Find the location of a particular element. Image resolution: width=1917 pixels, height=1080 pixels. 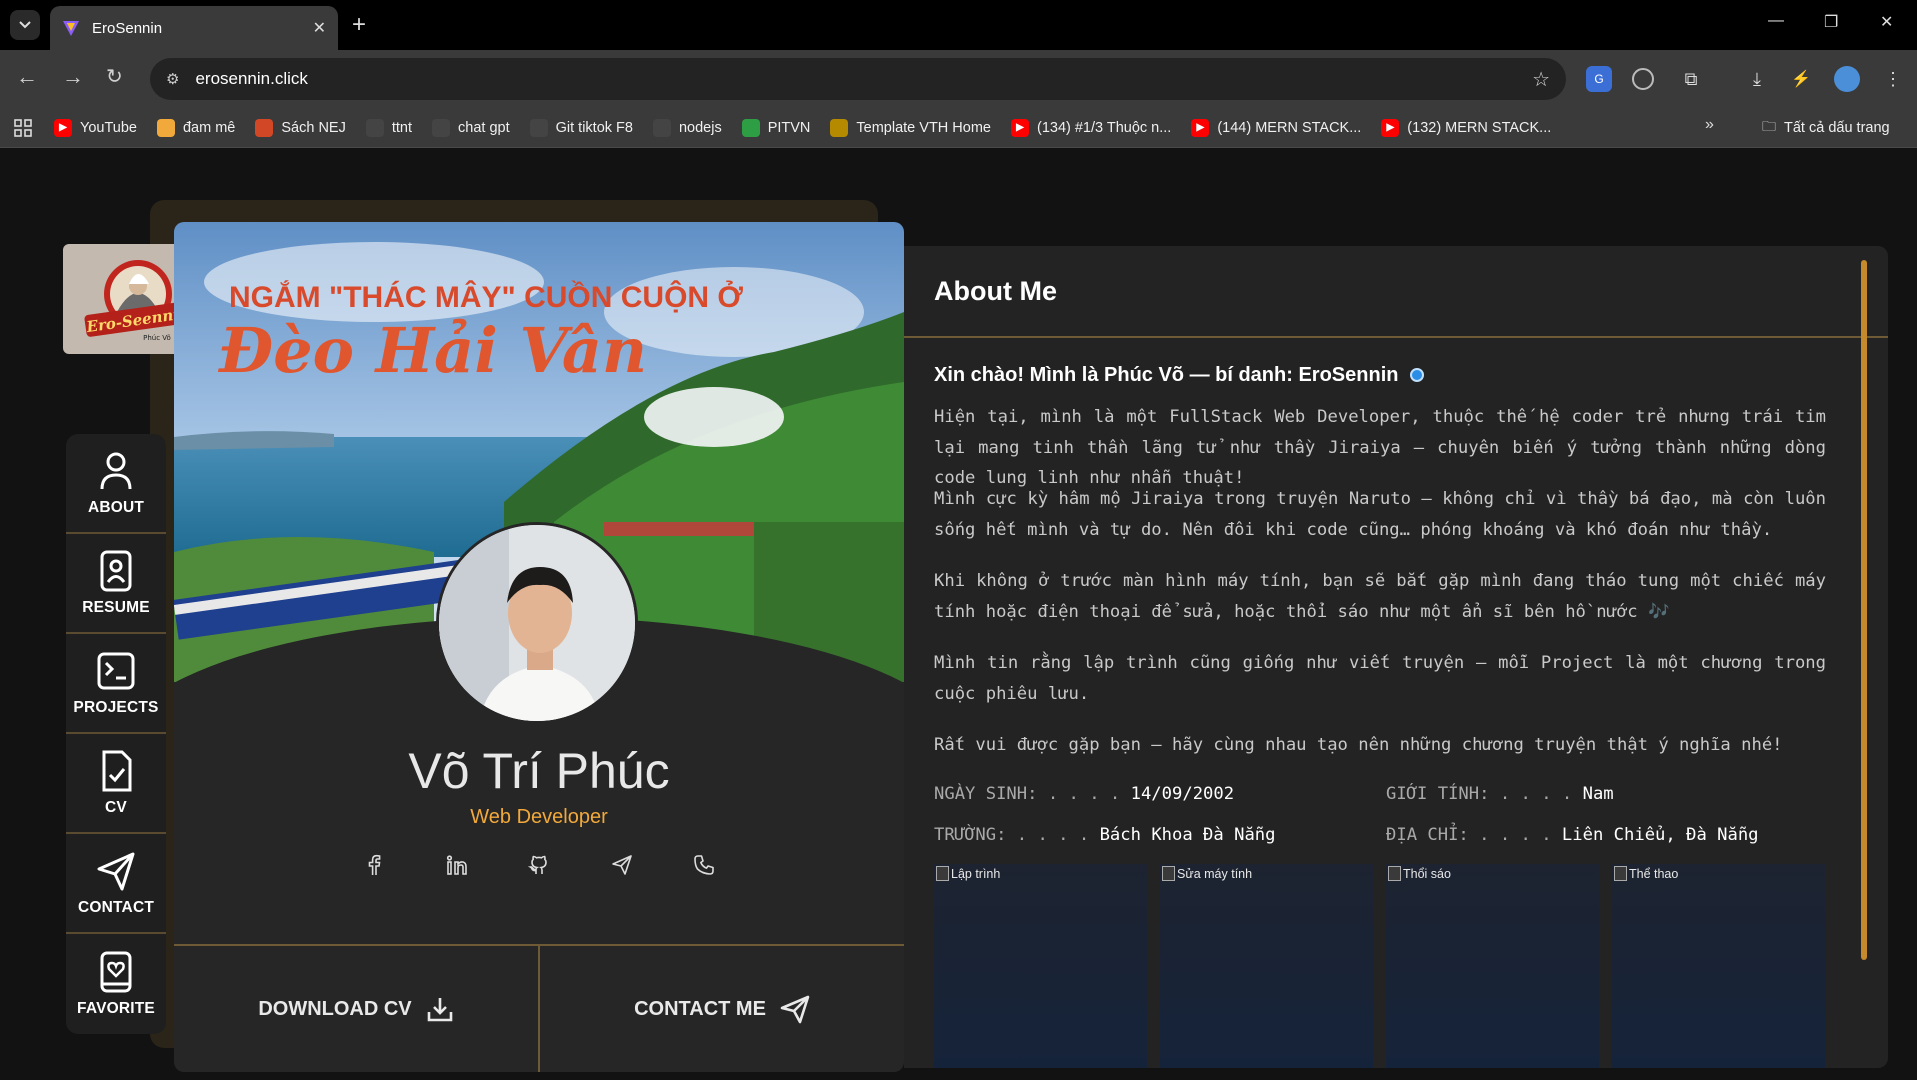

nav-contact: CONTACT is located at coordinates (116, 884).